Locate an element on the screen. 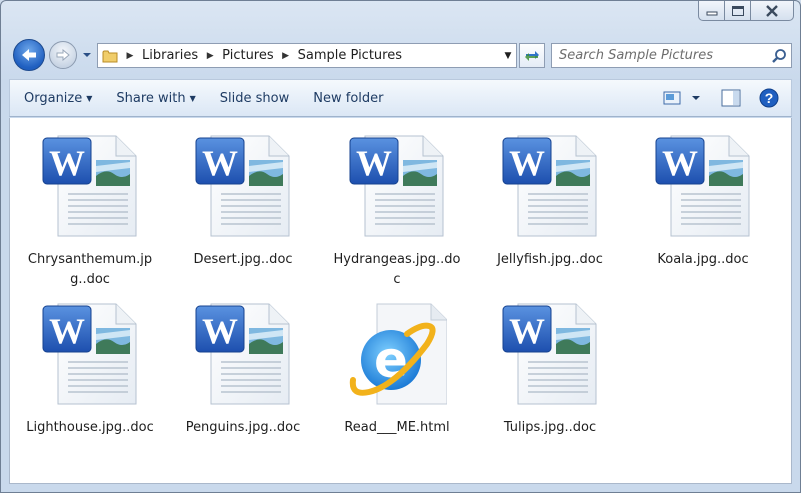  search-box is located at coordinates (671, 55).